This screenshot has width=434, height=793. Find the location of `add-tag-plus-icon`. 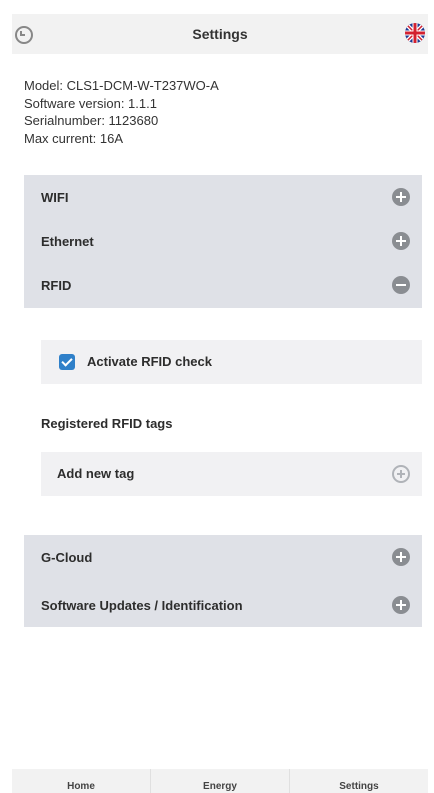

add-tag-plus-icon is located at coordinates (401, 474).